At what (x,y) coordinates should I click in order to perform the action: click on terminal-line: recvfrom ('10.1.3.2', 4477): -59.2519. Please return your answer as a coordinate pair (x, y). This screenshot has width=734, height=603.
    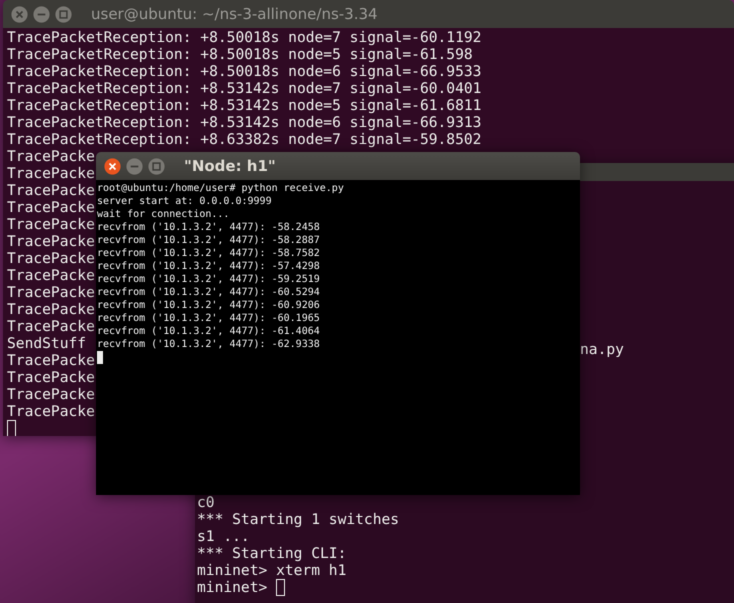
    Looking at the image, I should click on (208, 279).